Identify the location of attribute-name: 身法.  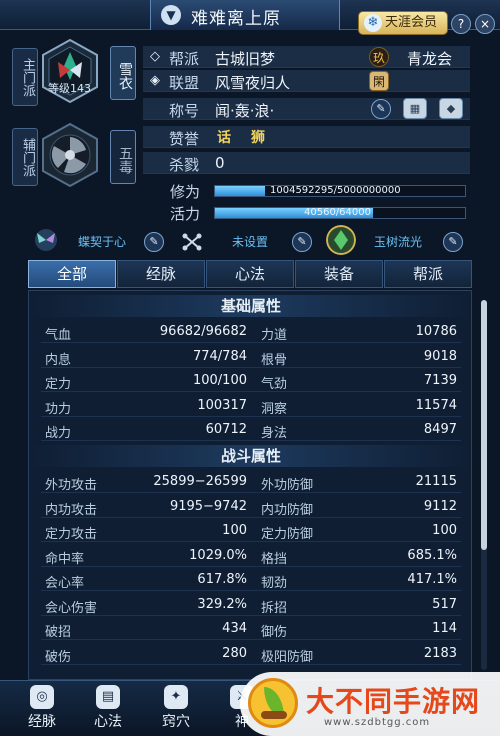
(274, 433).